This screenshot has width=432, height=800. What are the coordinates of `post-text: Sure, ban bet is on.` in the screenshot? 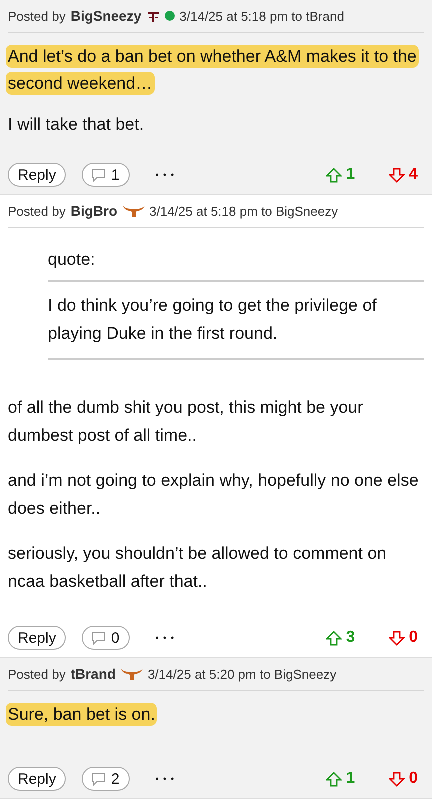 It's located at (83, 715).